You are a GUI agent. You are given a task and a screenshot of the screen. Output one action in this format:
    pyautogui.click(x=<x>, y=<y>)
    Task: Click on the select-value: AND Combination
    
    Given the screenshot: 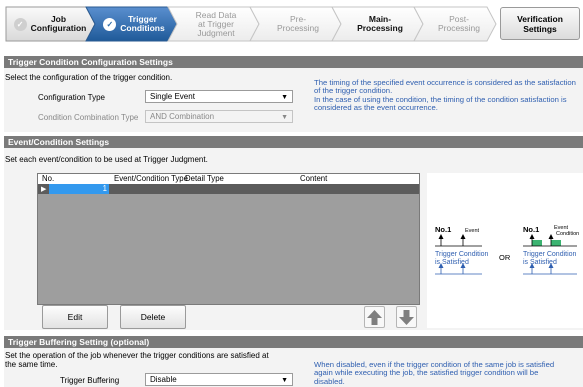 What is the action you would take?
    pyautogui.click(x=182, y=116)
    